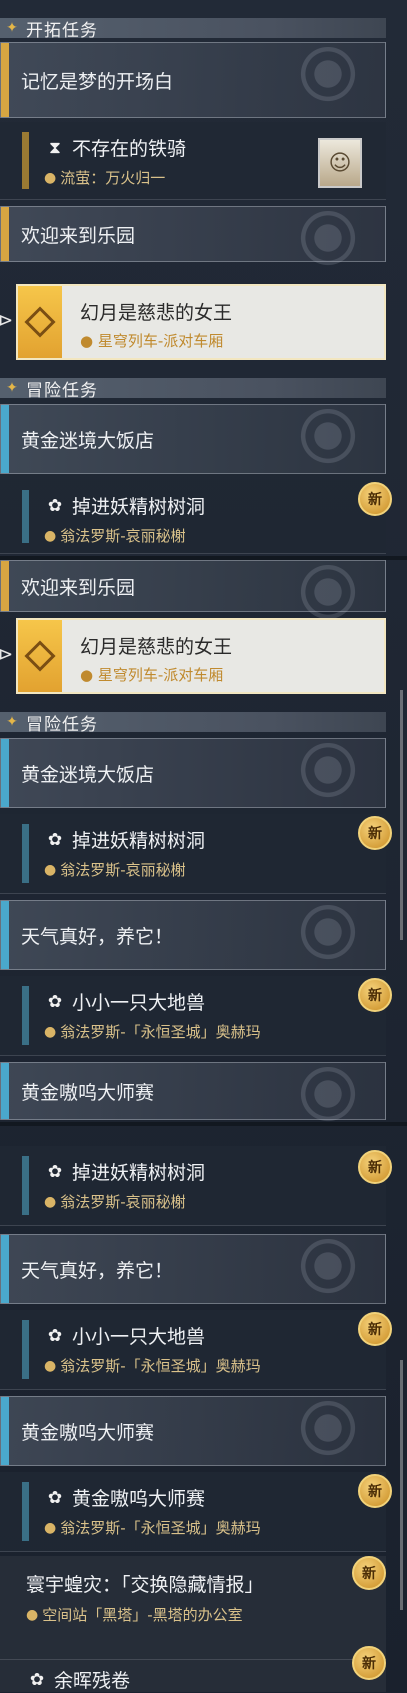 The image size is (407, 1693). Describe the element at coordinates (193, 161) in the screenshot. I see `quest-item-knight: ⧗ 不存在的铁骑 ● 流萤：万火归一 ☺` at that location.